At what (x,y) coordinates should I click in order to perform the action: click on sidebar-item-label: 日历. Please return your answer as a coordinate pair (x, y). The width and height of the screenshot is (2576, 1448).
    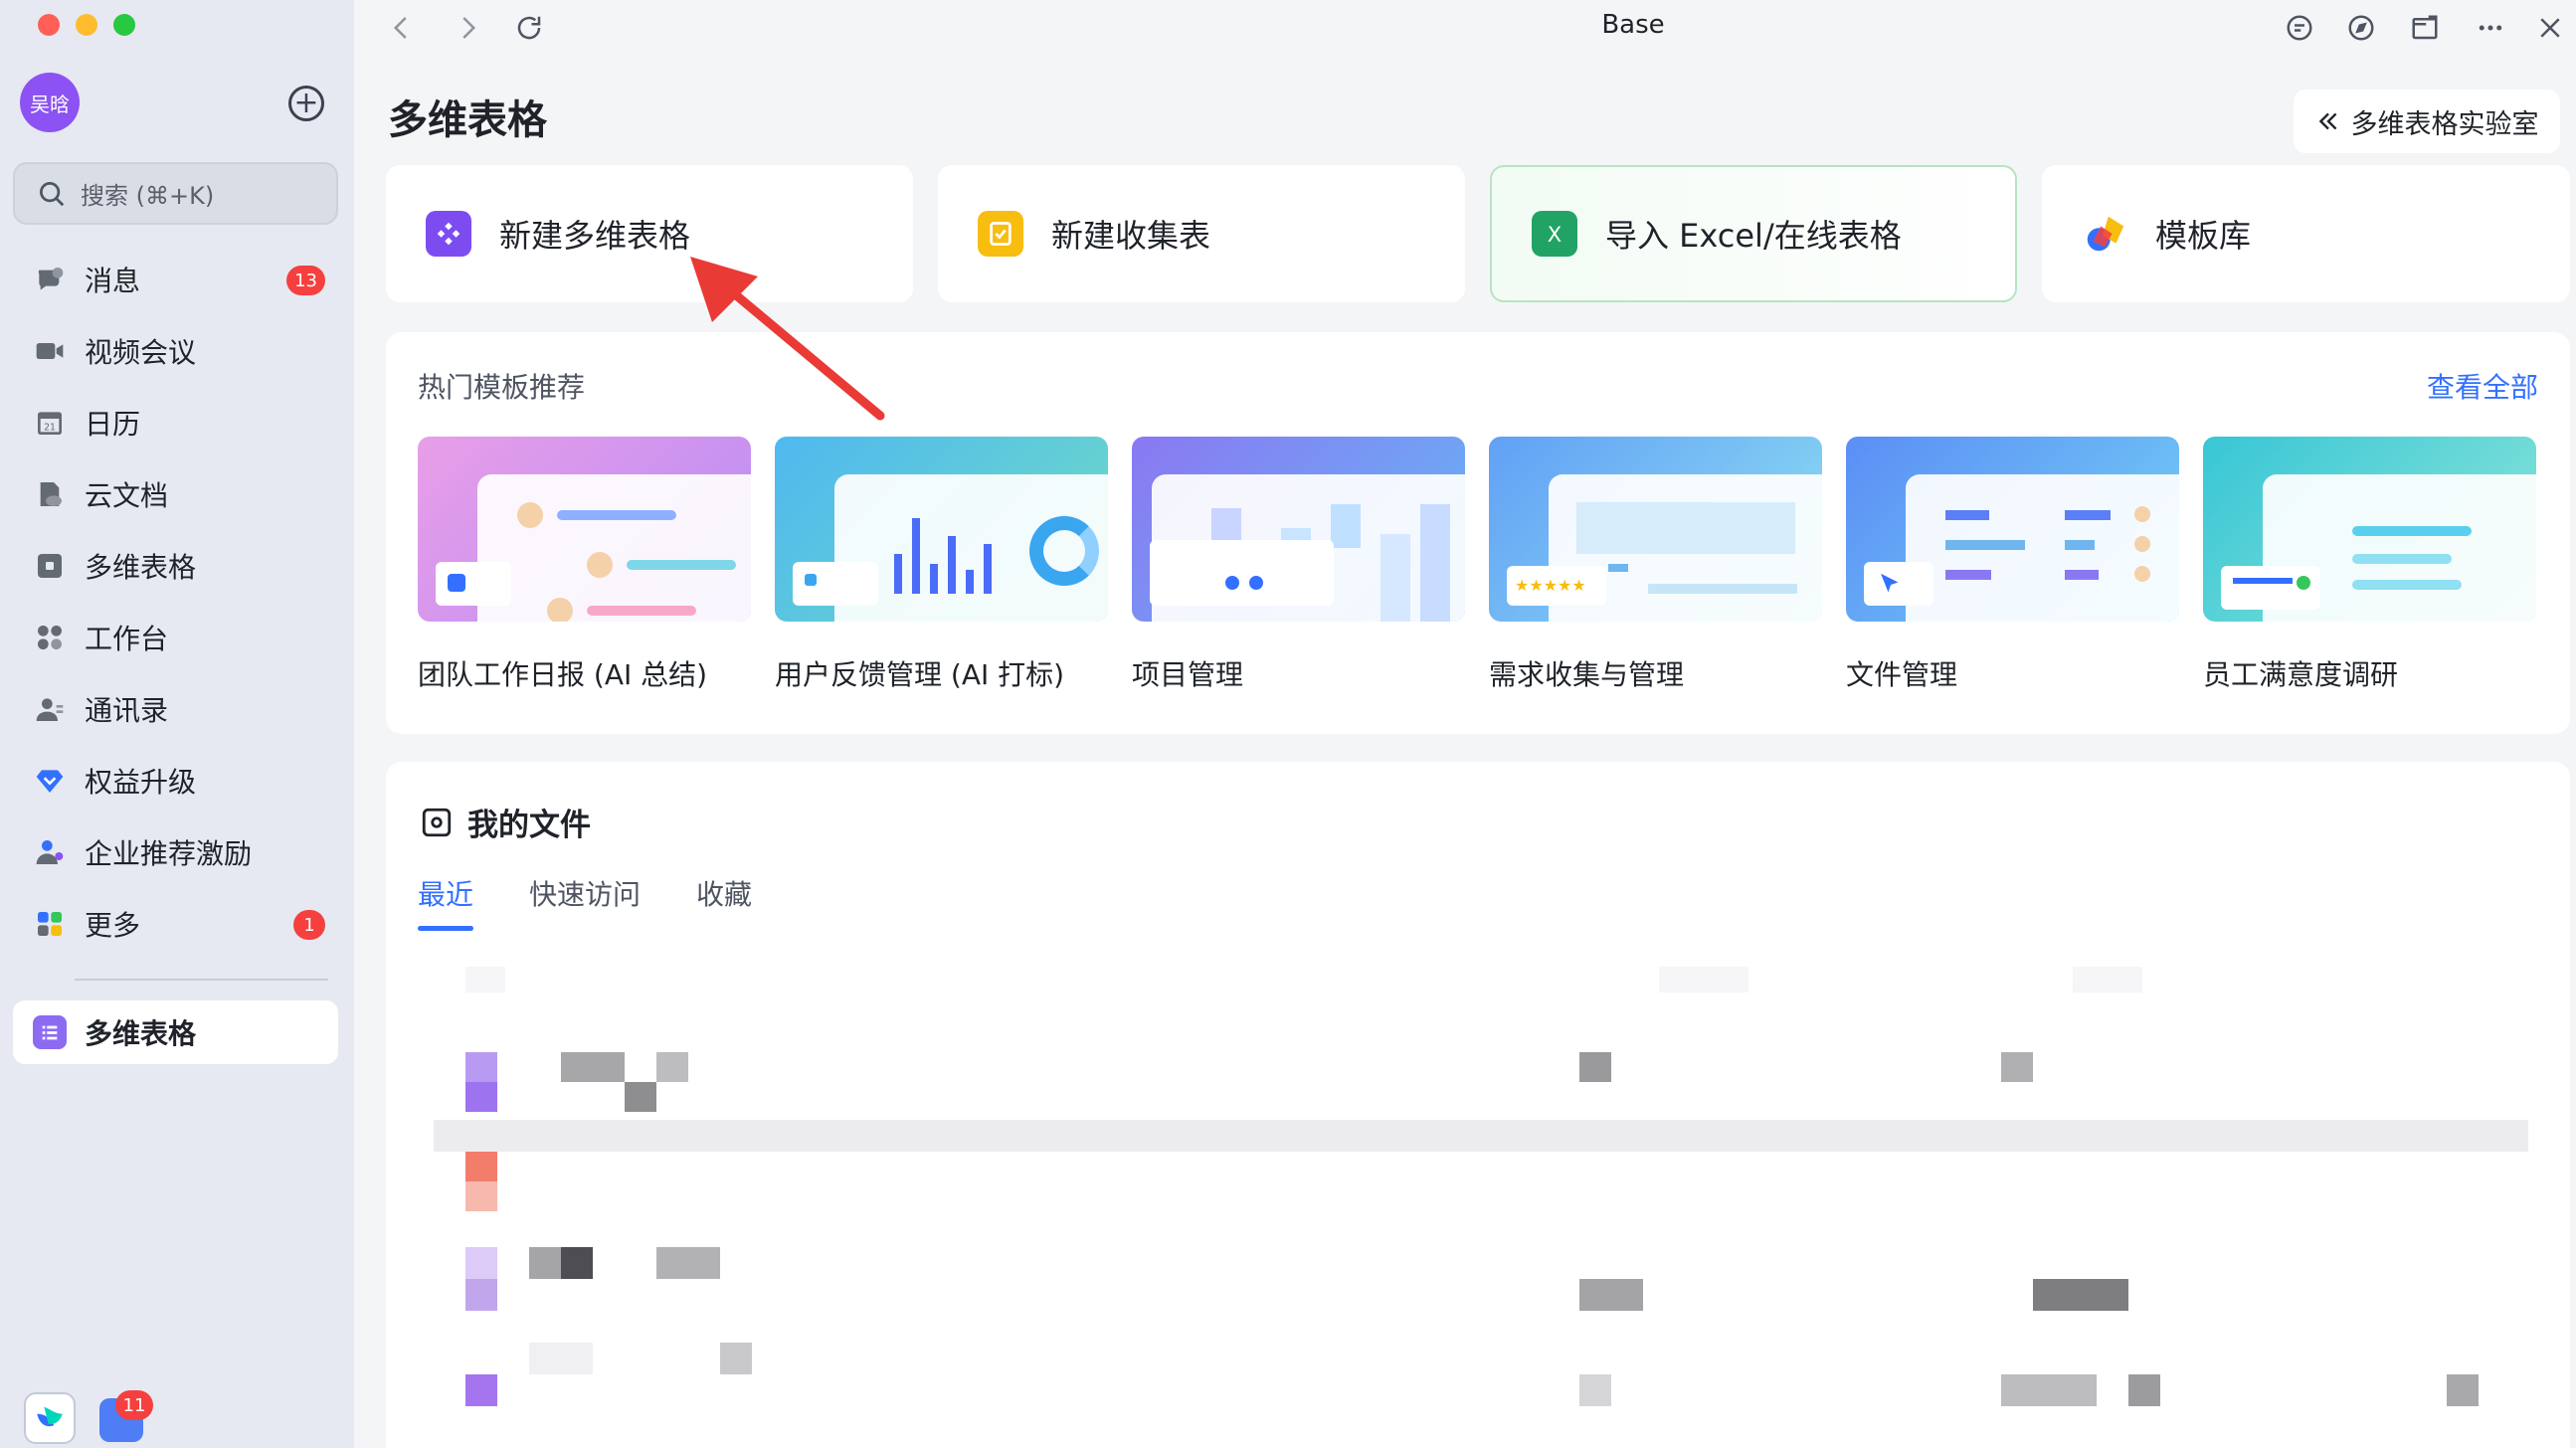
    Looking at the image, I should click on (113, 425).